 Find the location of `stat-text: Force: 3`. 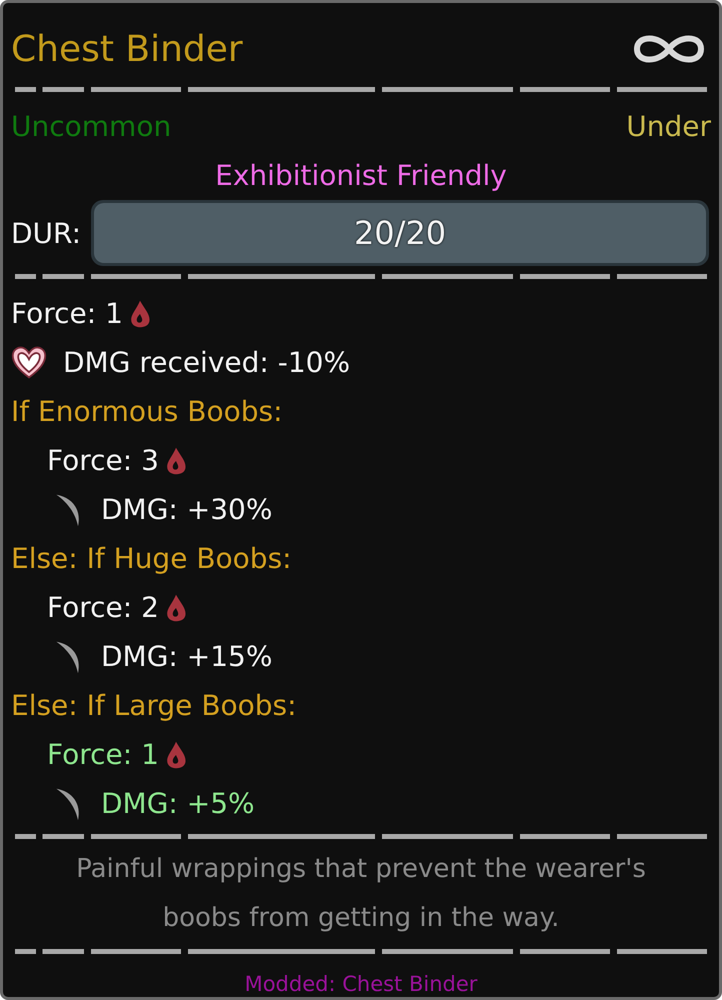

stat-text: Force: 3 is located at coordinates (103, 460).